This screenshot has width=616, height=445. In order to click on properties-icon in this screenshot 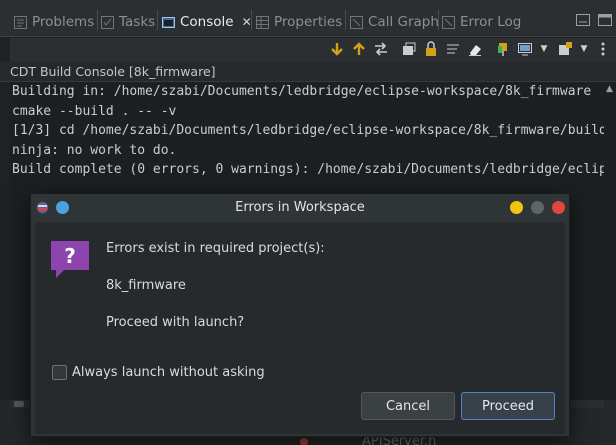, I will do `click(262, 22)`.